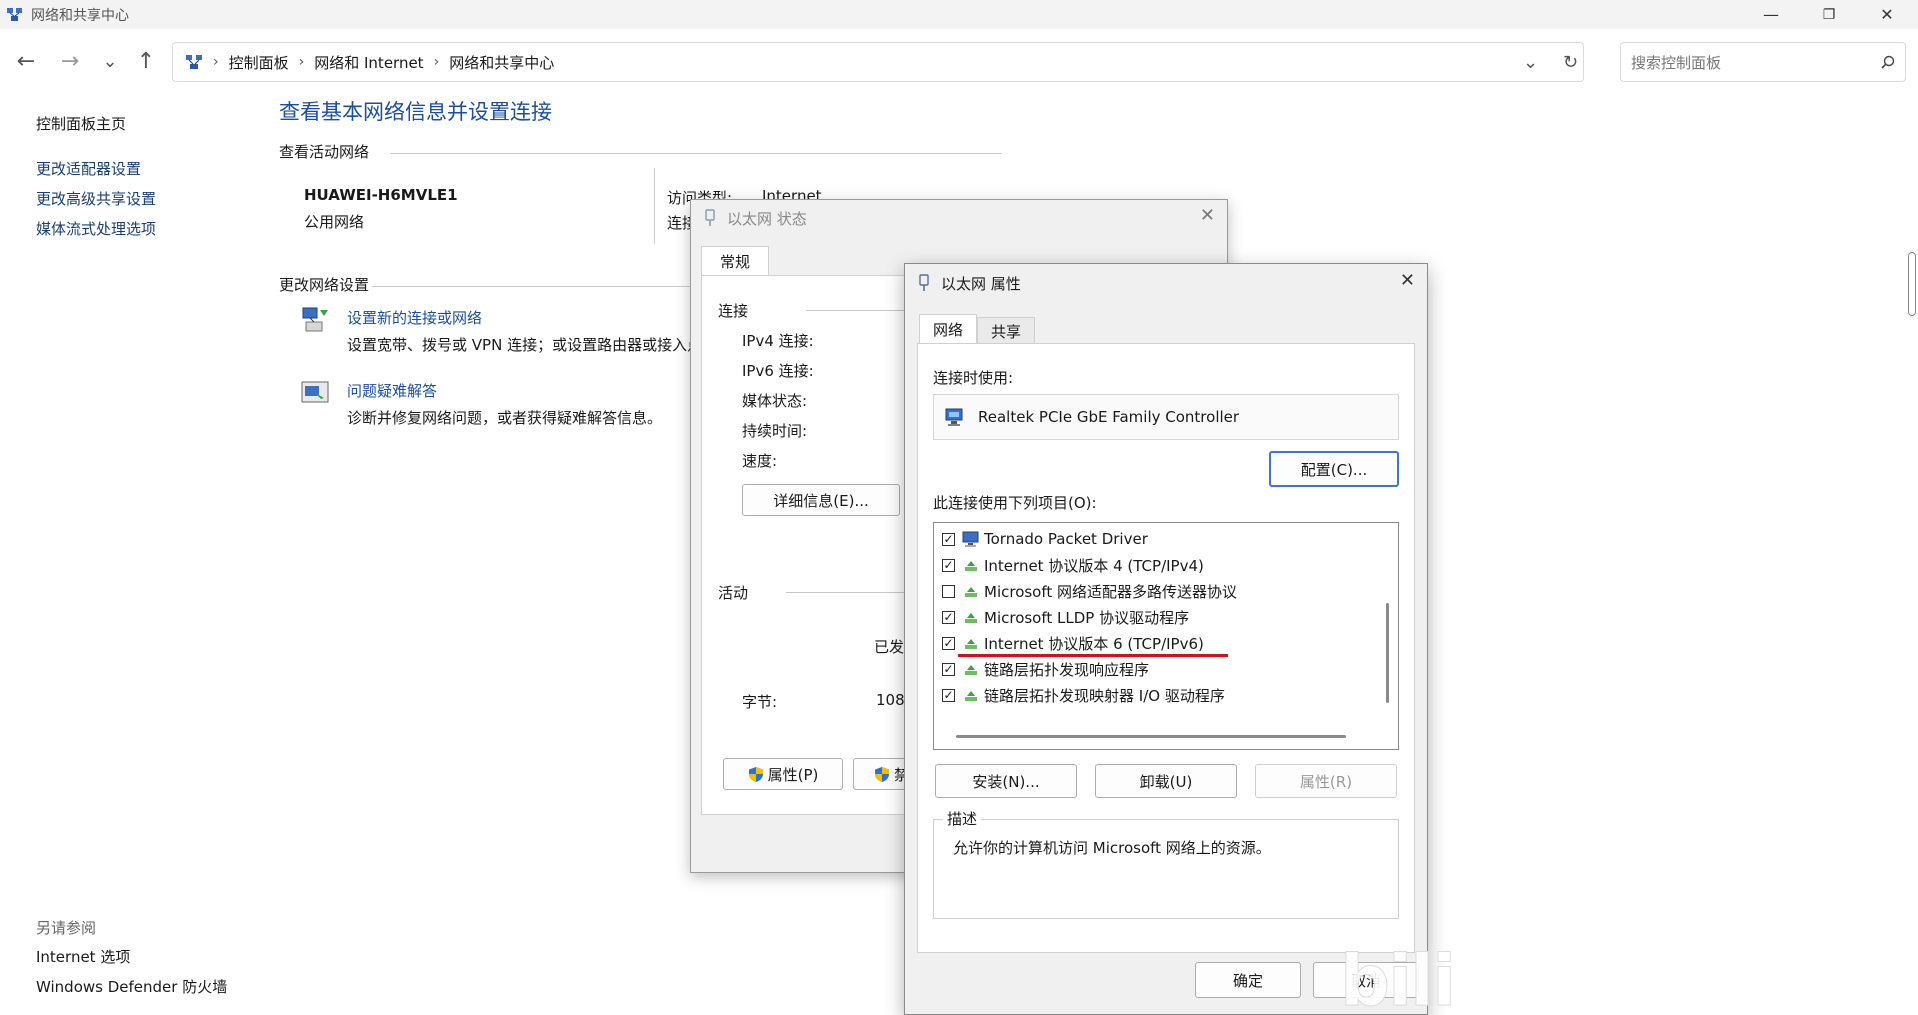 Image resolution: width=1918 pixels, height=1015 pixels. I want to click on duration-label: 持续时间:, so click(775, 431).